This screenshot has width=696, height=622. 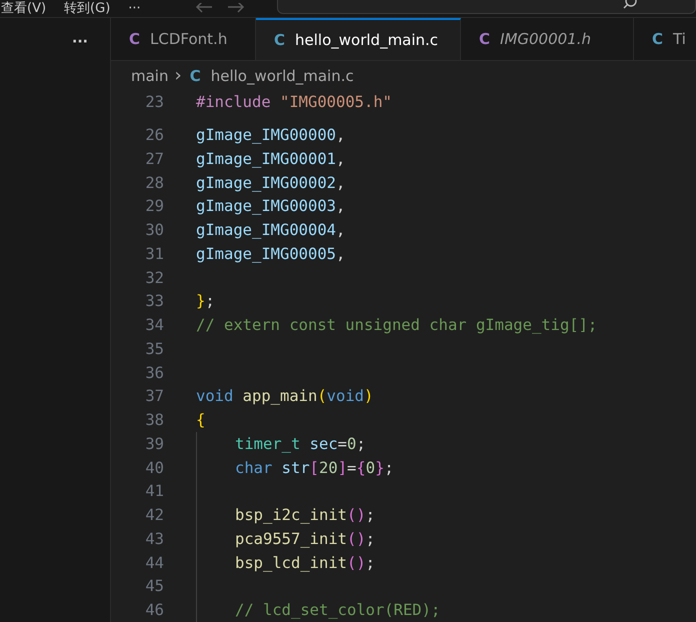 I want to click on code-line: bsp_i2c_init();, so click(x=305, y=515).